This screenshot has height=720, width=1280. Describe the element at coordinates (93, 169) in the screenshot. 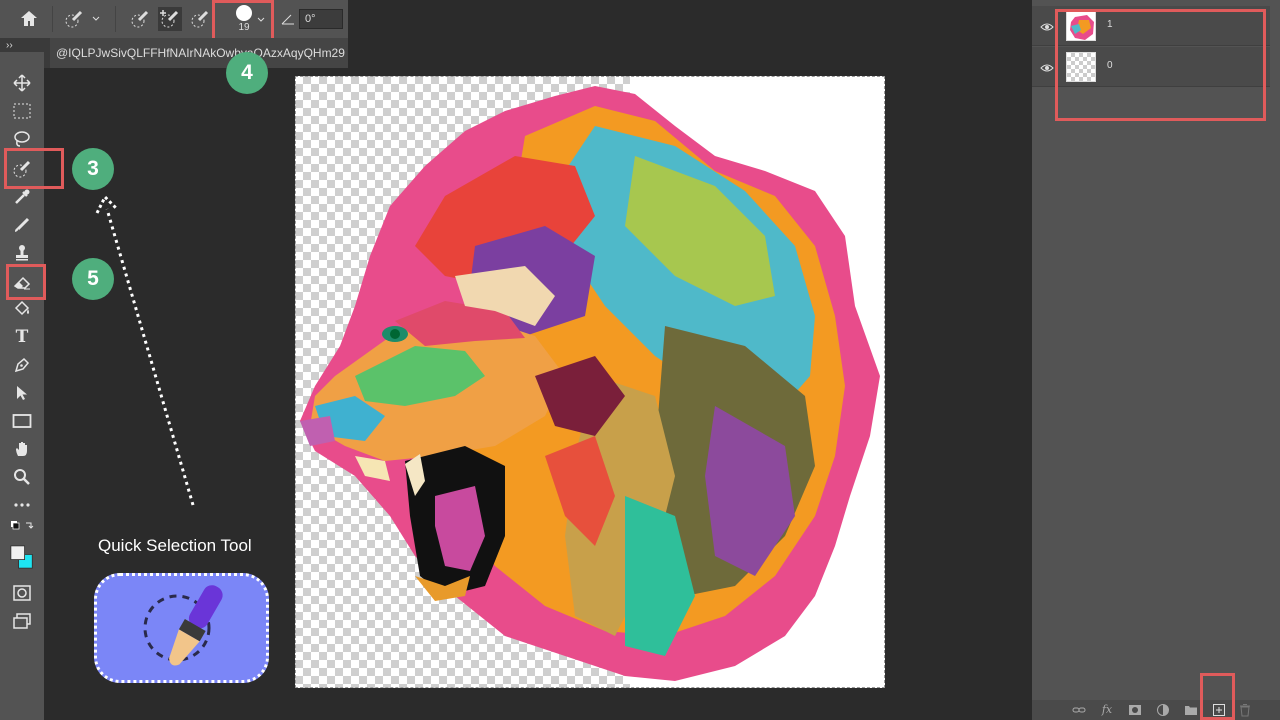

I see `marker-3: 3` at that location.